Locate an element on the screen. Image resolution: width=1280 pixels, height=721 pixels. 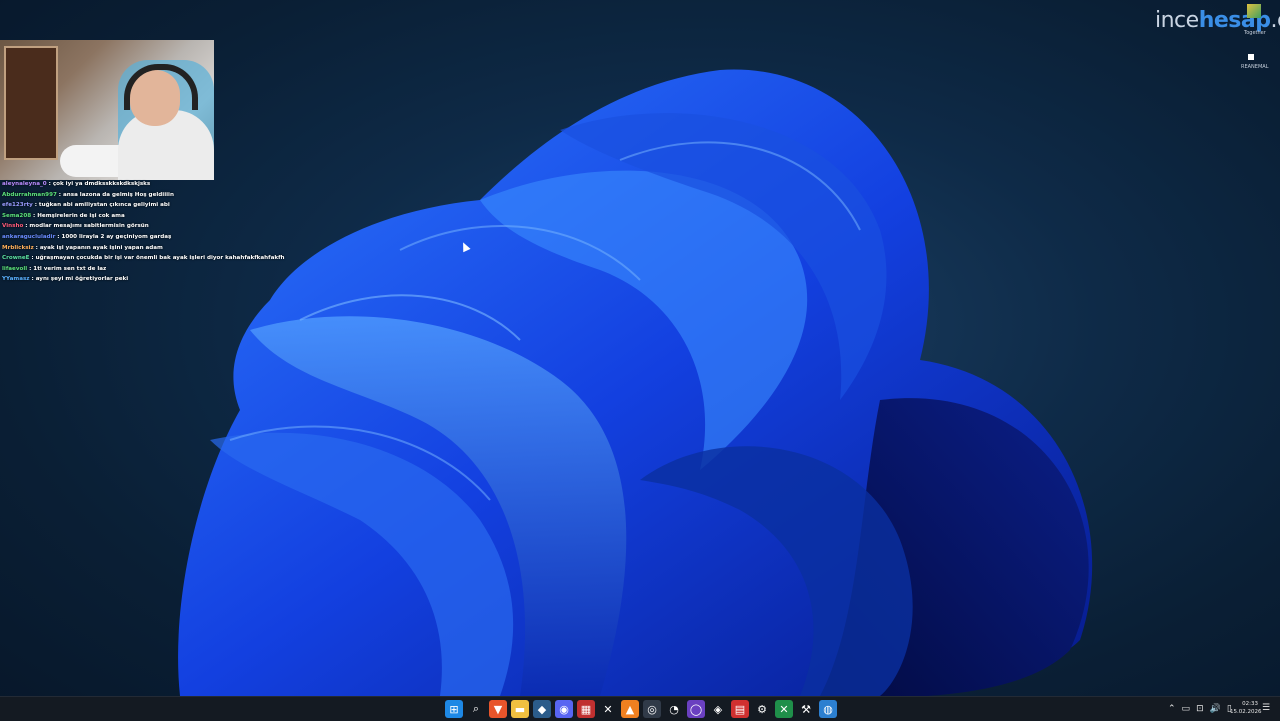
tray-volume-icon: 🔊 is located at coordinates (1215, 709).